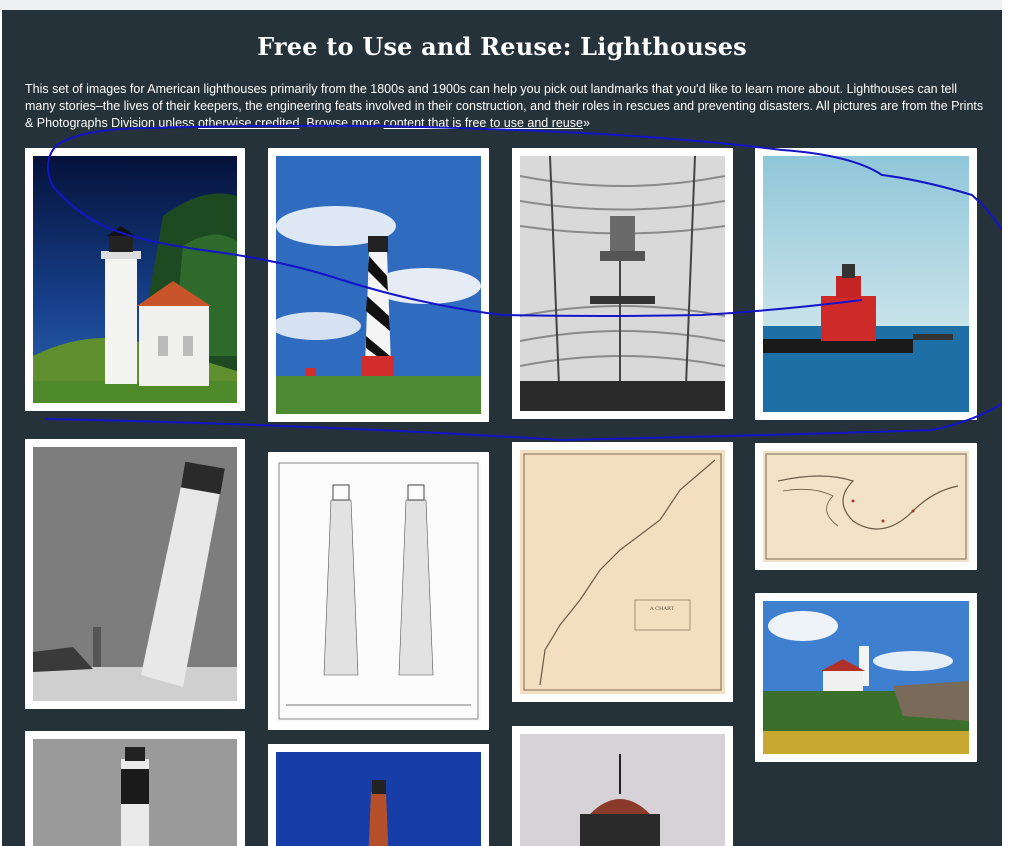 Image resolution: width=1032 pixels, height=846 pixels. I want to click on red-tower-lighthouse-photo, so click(378, 799).